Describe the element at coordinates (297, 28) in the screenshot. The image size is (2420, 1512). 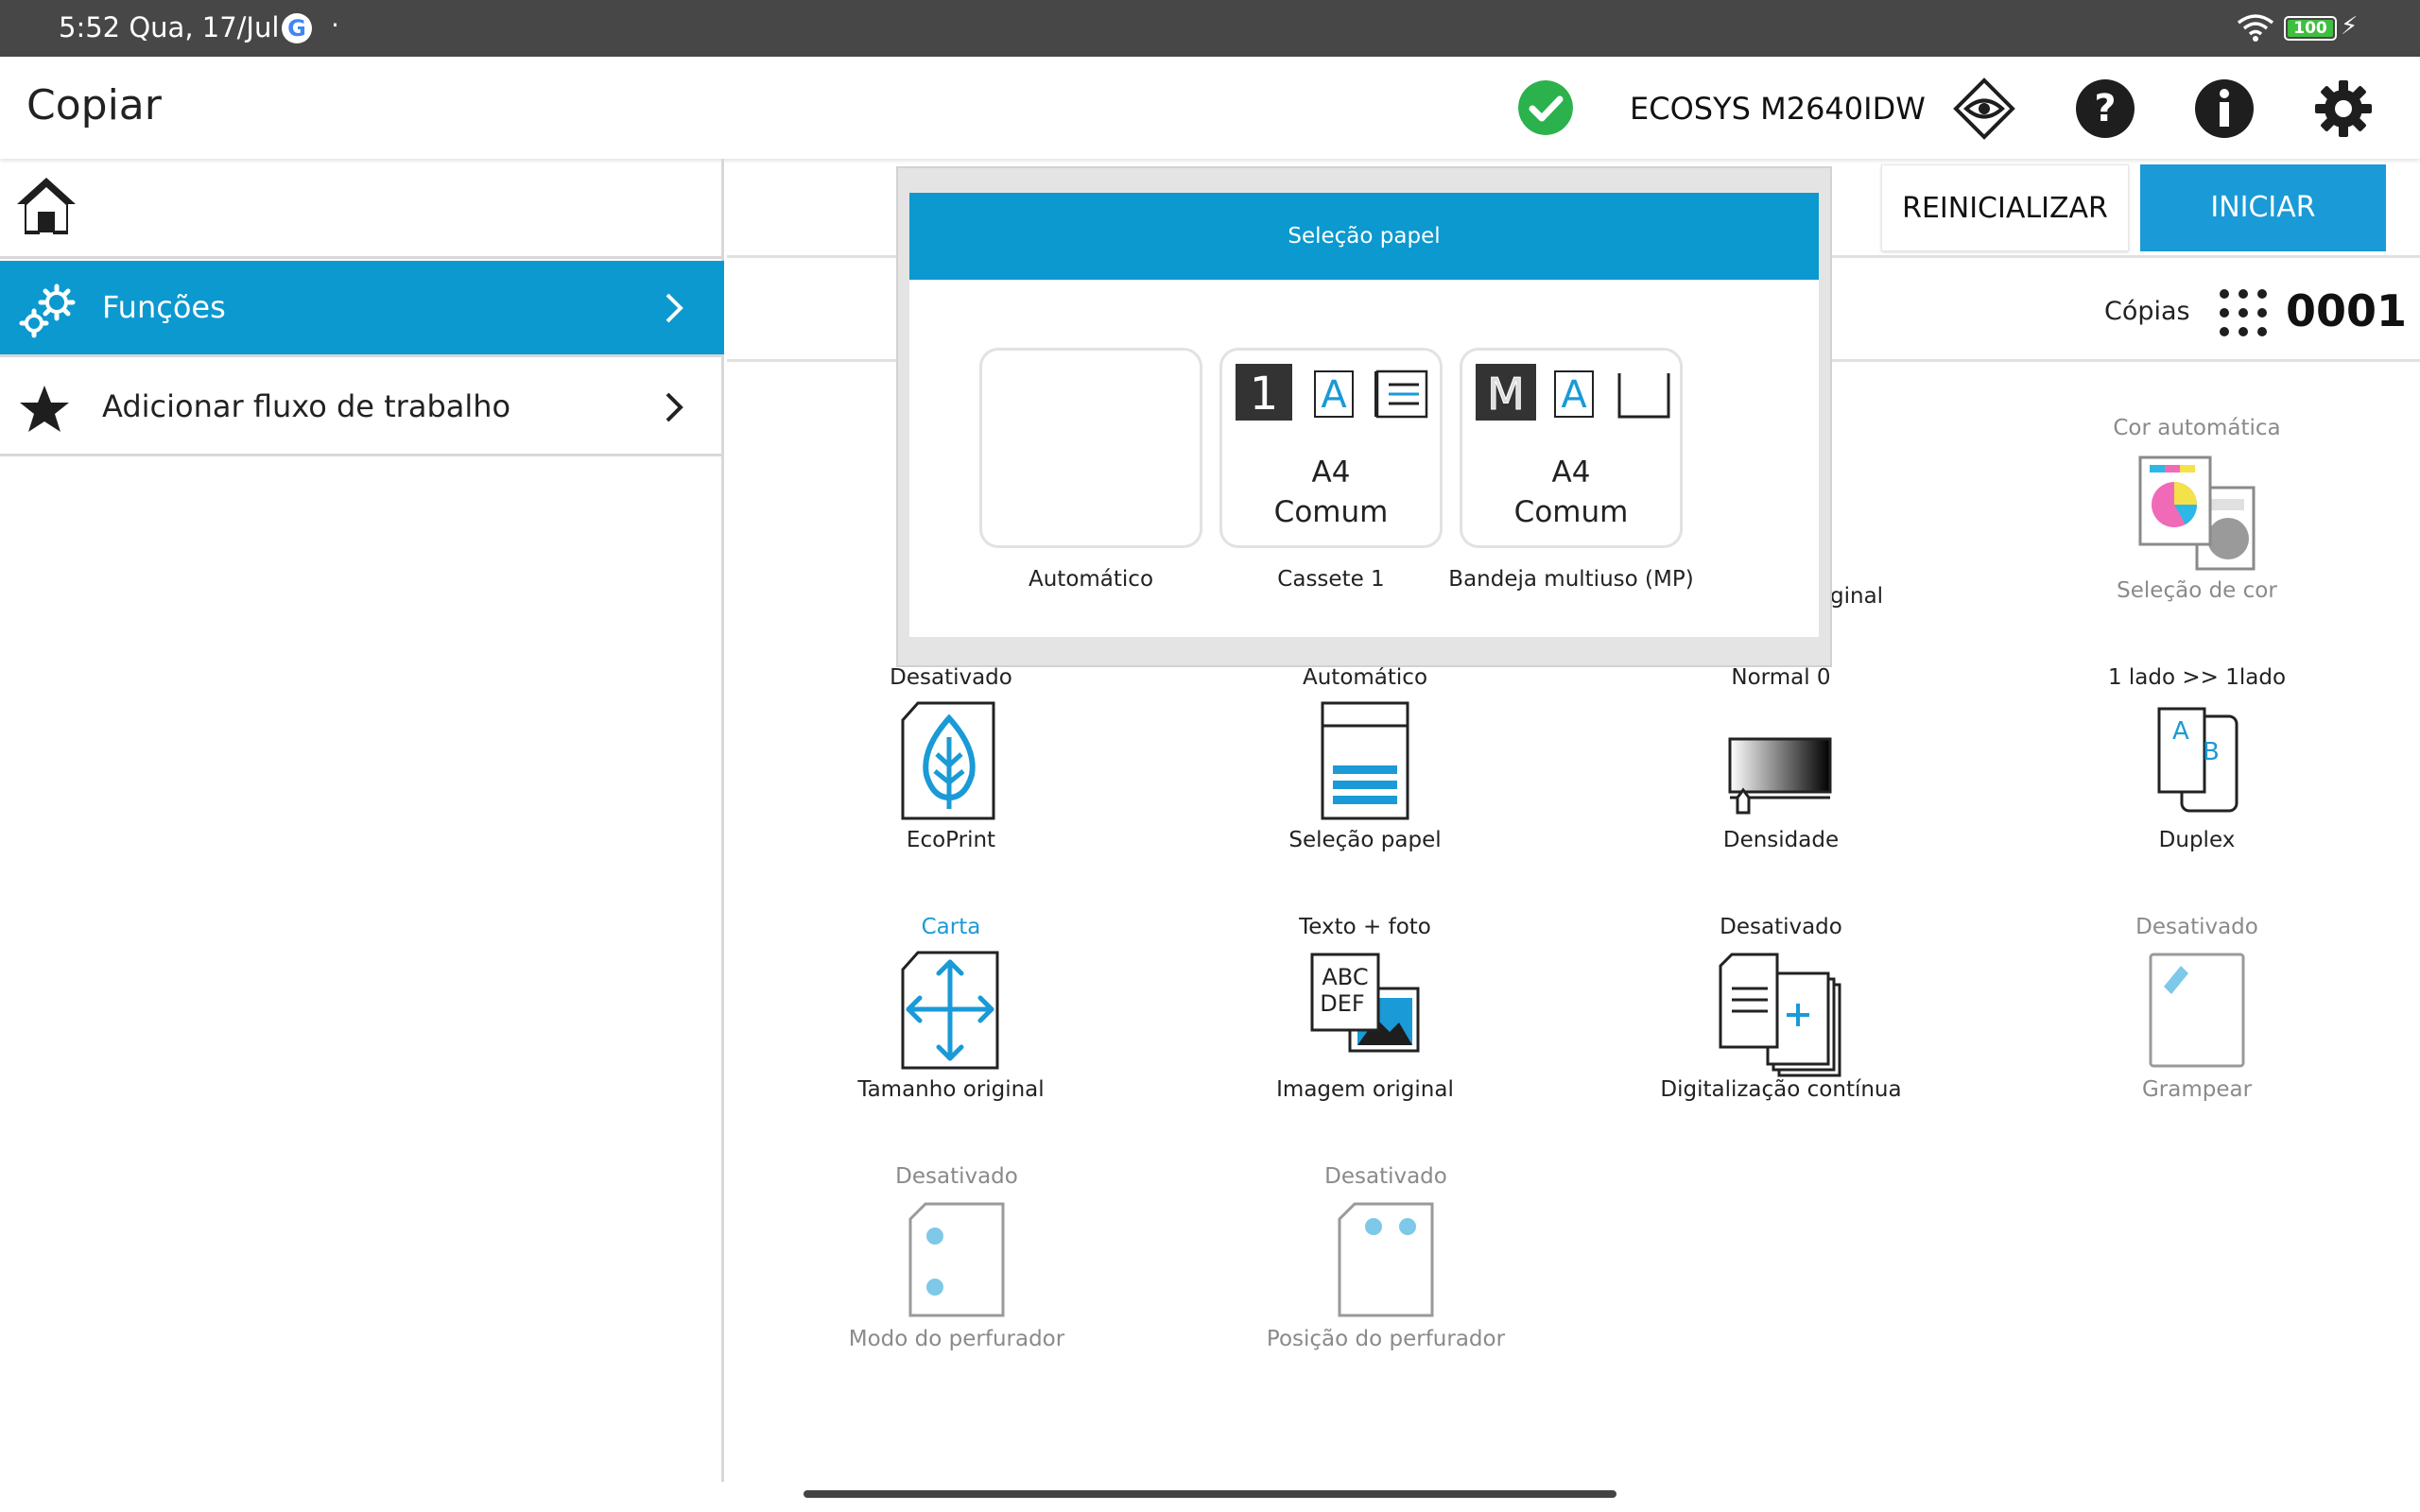
I see `google-icon: G` at that location.